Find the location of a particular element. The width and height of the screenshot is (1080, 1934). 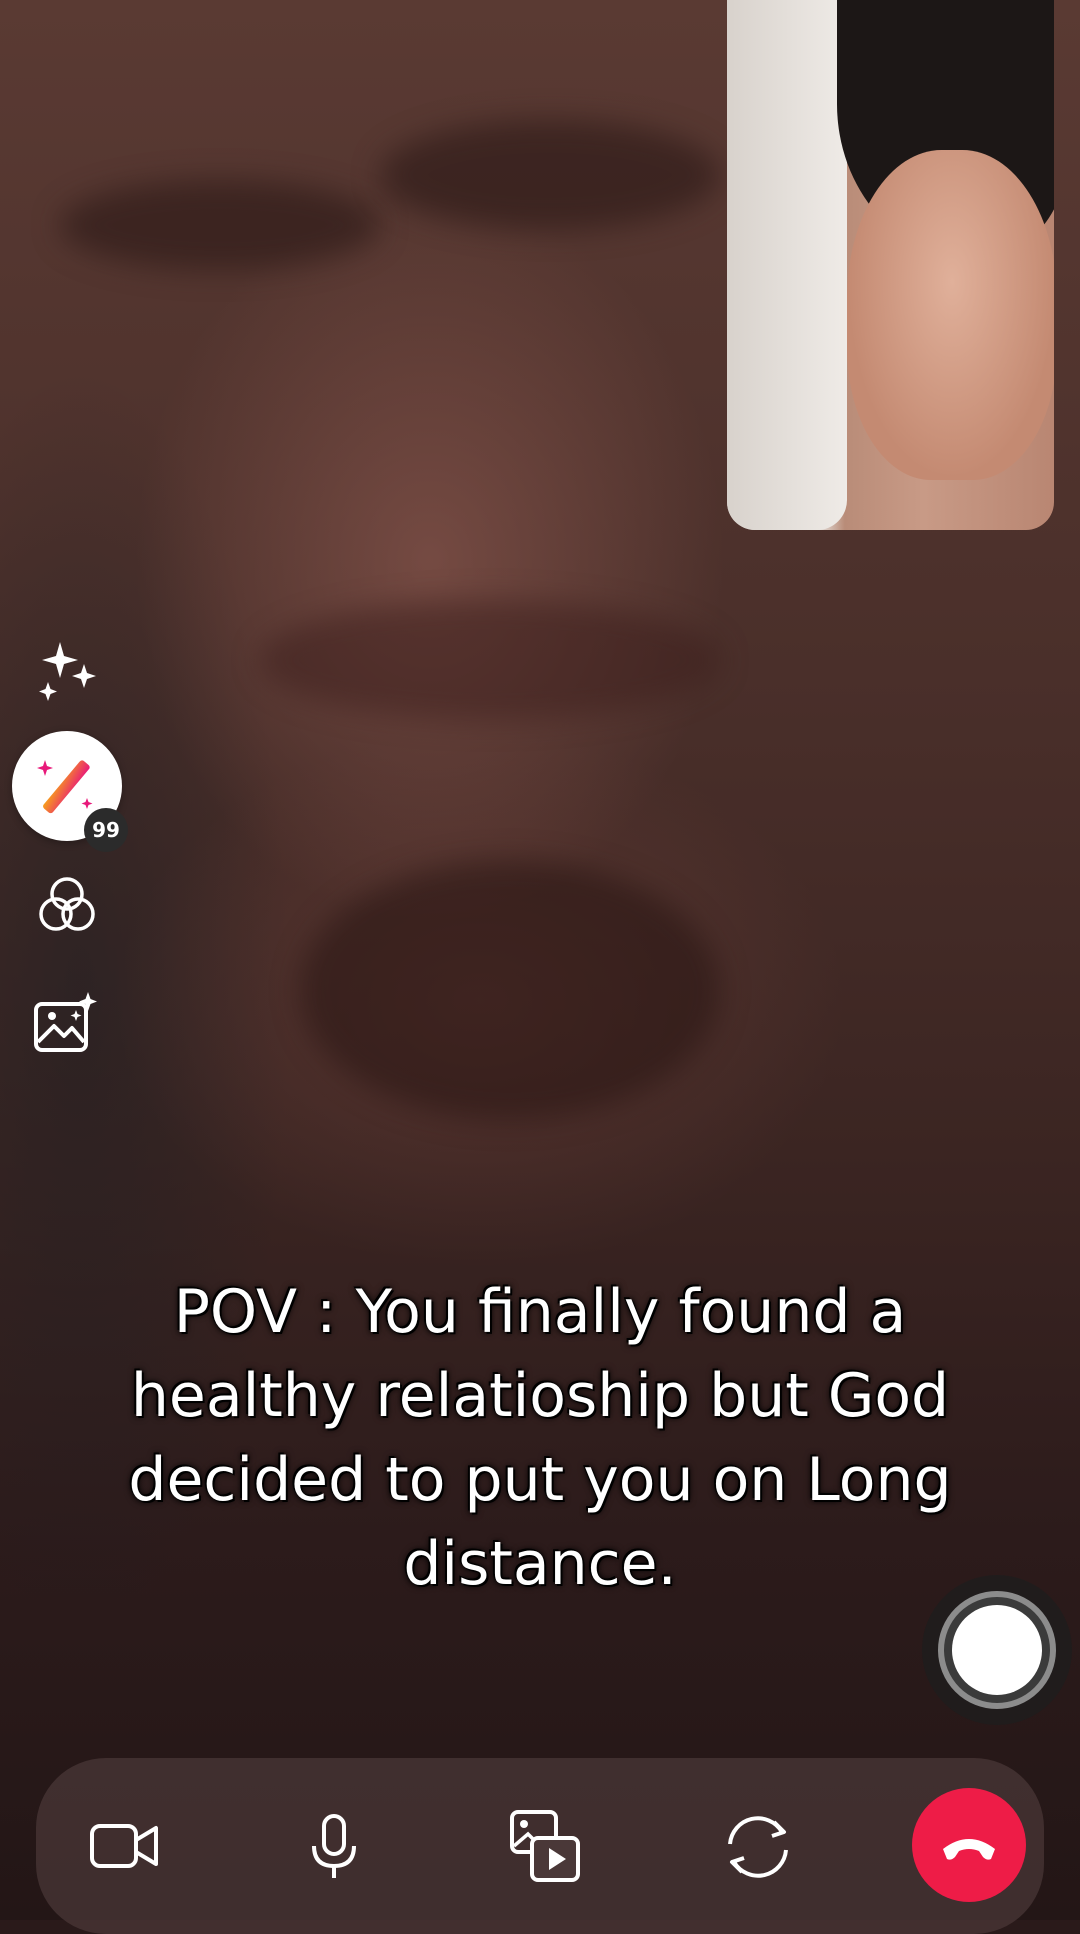

sparkles-button is located at coordinates (67, 671).